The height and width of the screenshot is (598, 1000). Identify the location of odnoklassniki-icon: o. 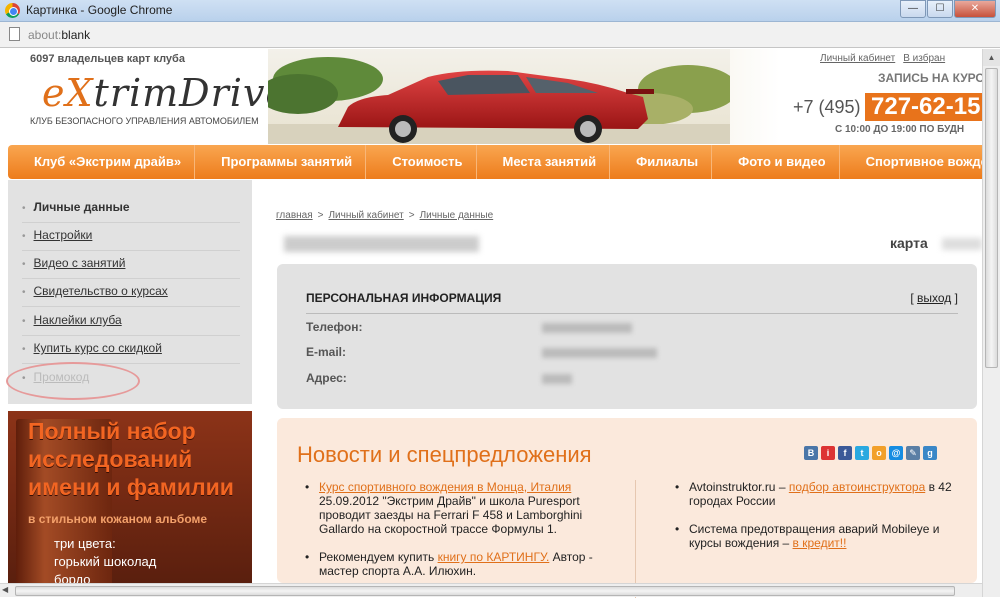
(879, 453).